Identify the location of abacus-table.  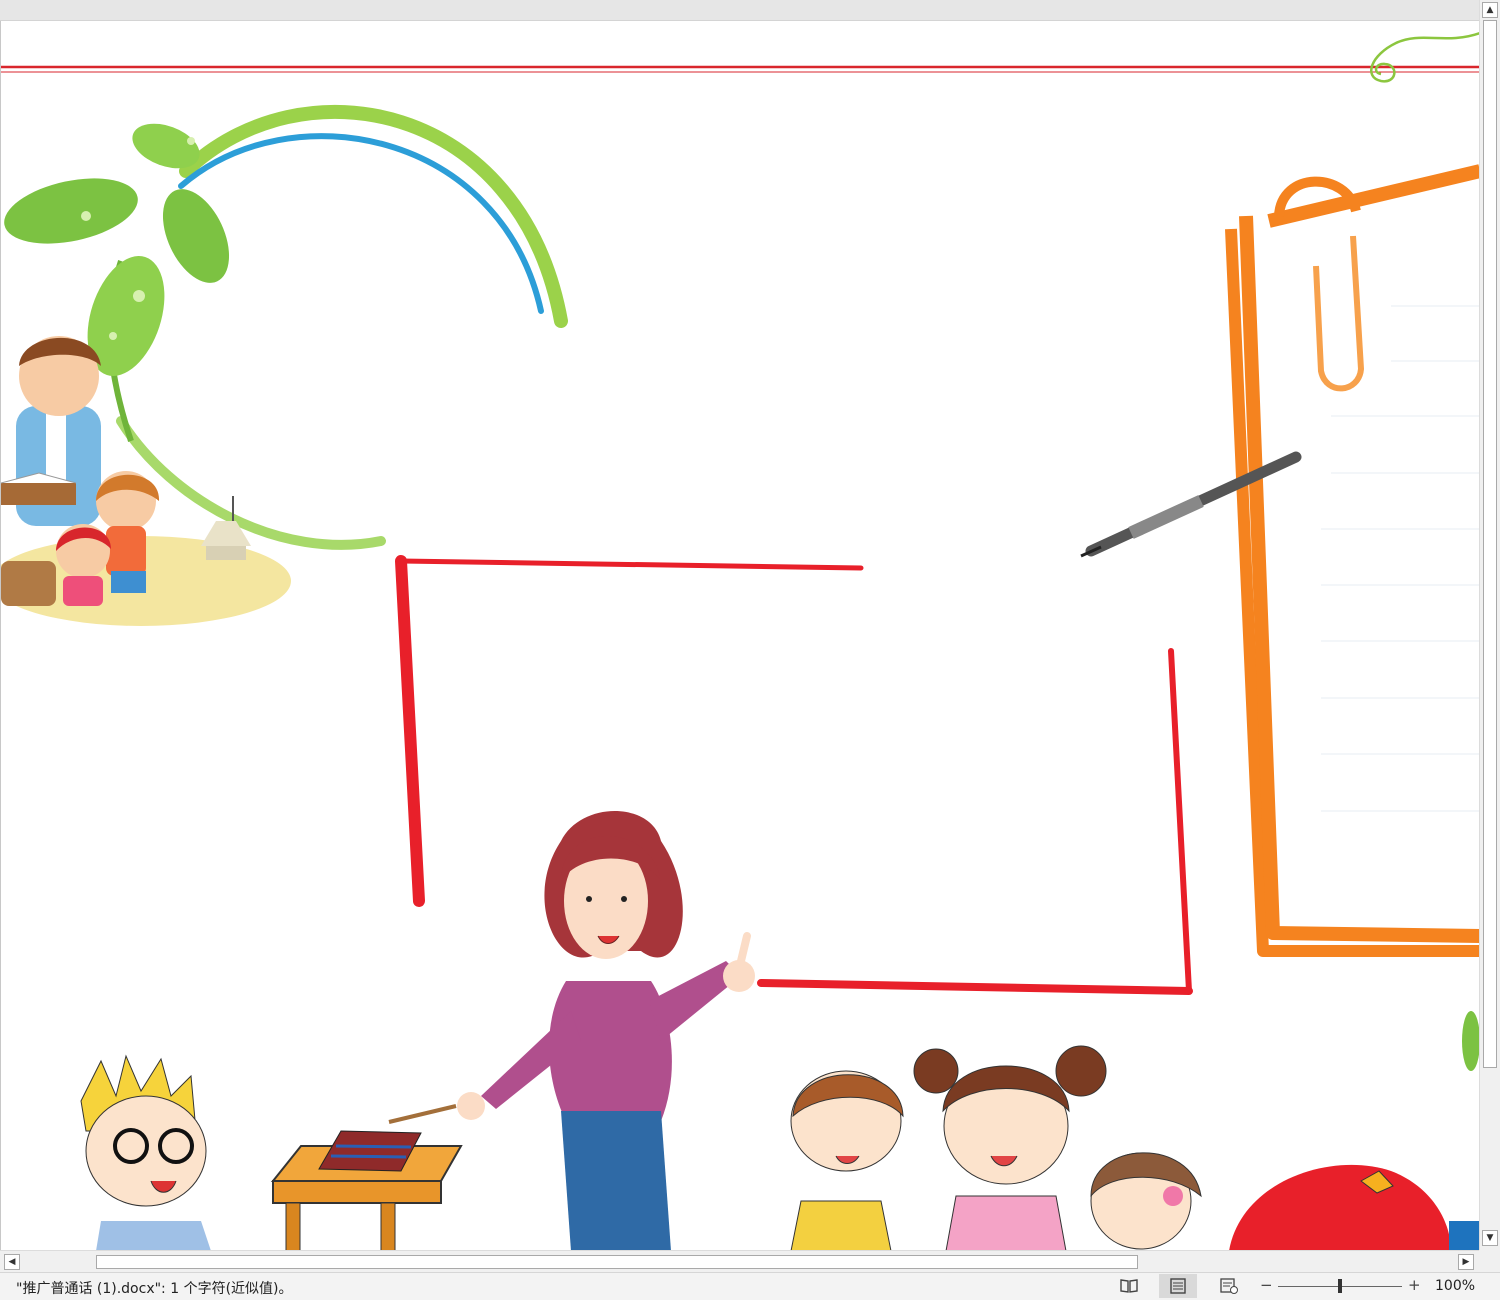
(366, 1190).